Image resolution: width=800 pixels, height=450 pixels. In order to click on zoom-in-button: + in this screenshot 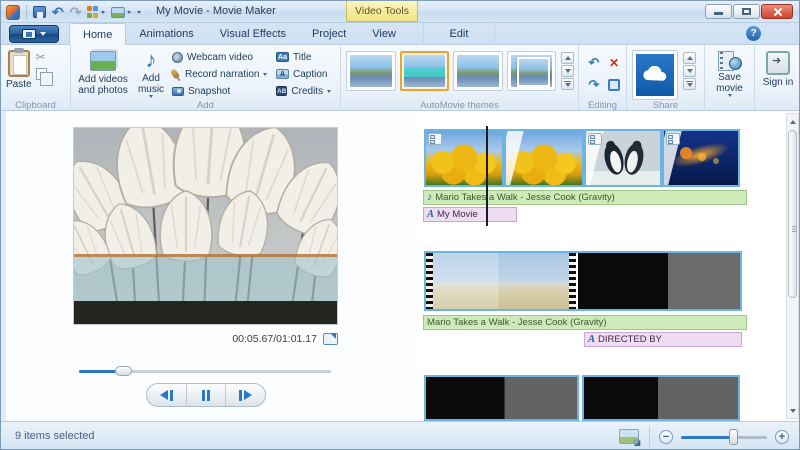, I will do `click(782, 437)`.